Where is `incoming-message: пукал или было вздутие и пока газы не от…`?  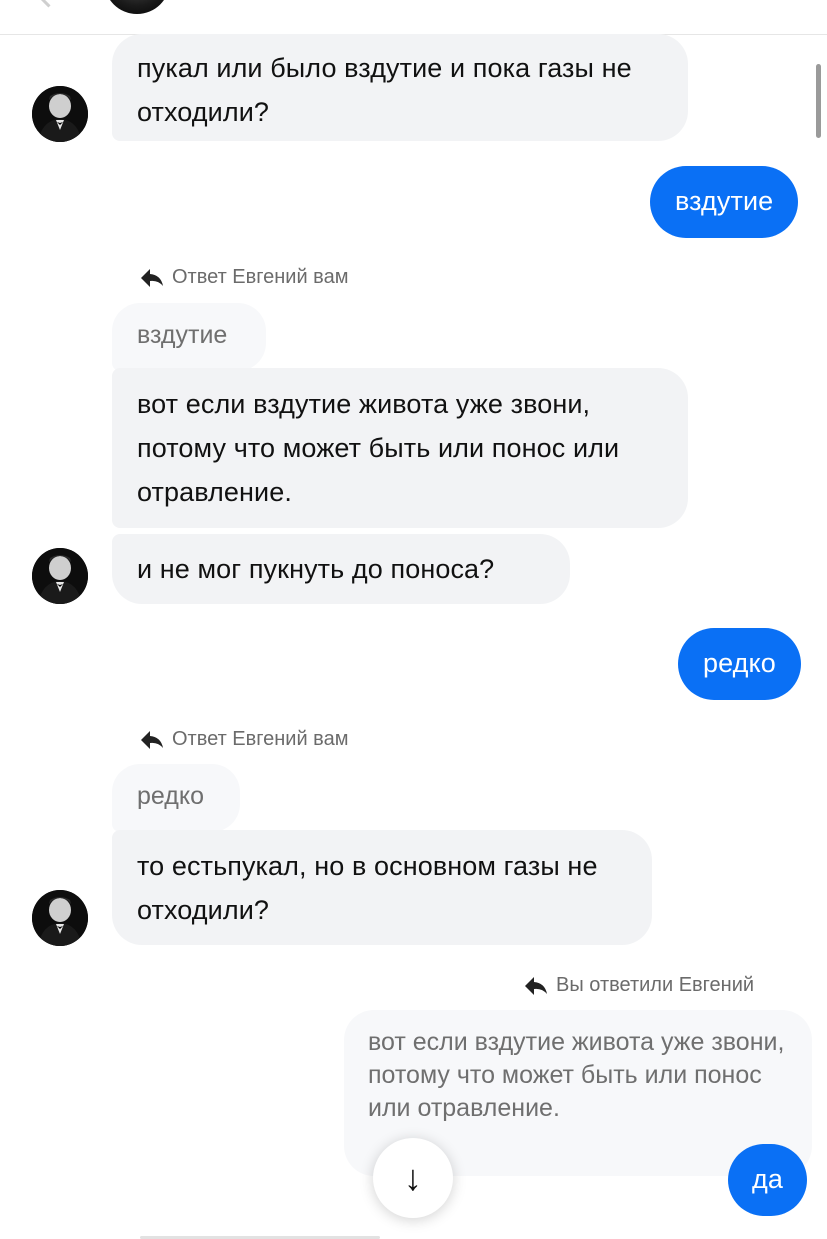
incoming-message: пукал или было вздутие и пока газы не от… is located at coordinates (400, 87).